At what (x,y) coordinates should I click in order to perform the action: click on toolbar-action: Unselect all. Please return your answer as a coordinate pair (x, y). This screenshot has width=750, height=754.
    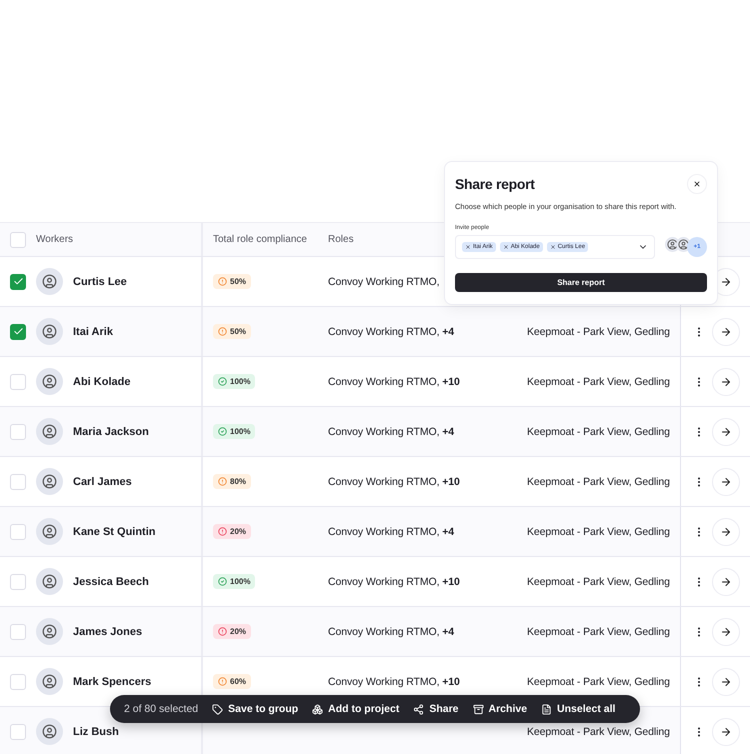
    Looking at the image, I should click on (578, 709).